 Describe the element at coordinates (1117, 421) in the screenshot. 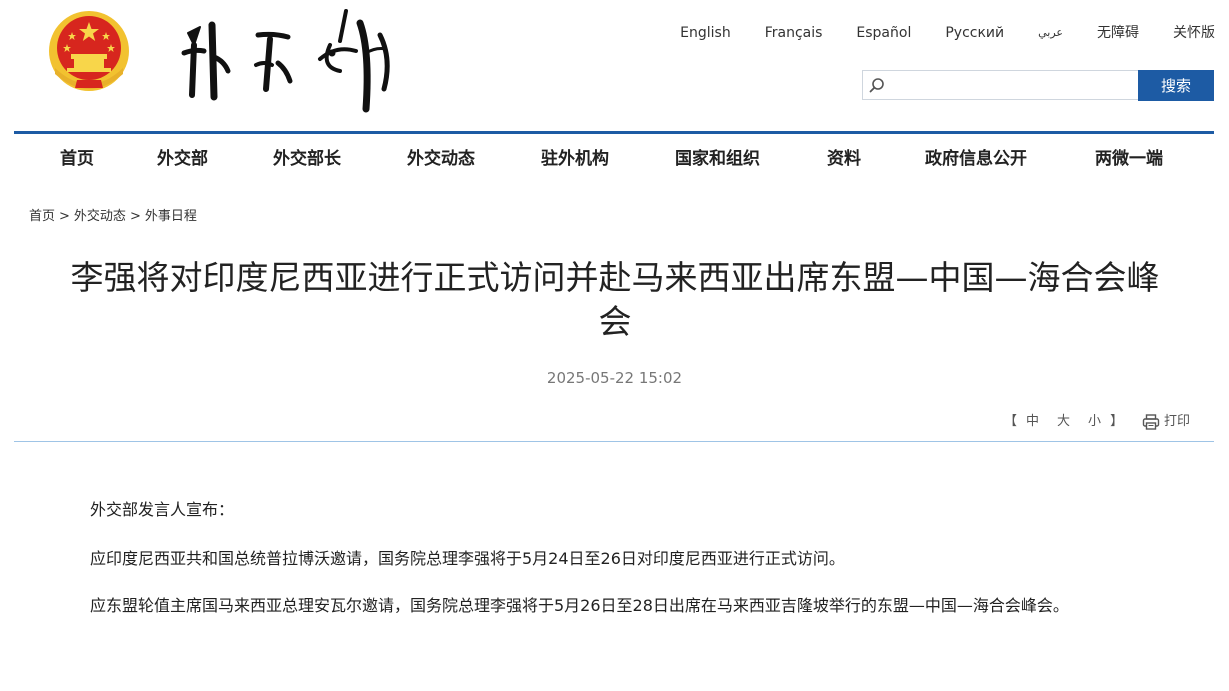

I see `font-size-close-bracket: 】` at that location.